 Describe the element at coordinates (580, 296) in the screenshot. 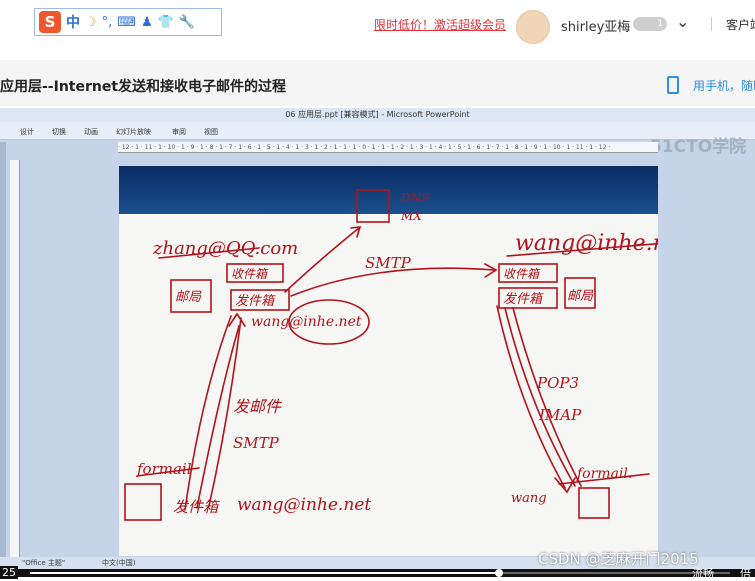

I see `mail-office-right: 邮局` at that location.